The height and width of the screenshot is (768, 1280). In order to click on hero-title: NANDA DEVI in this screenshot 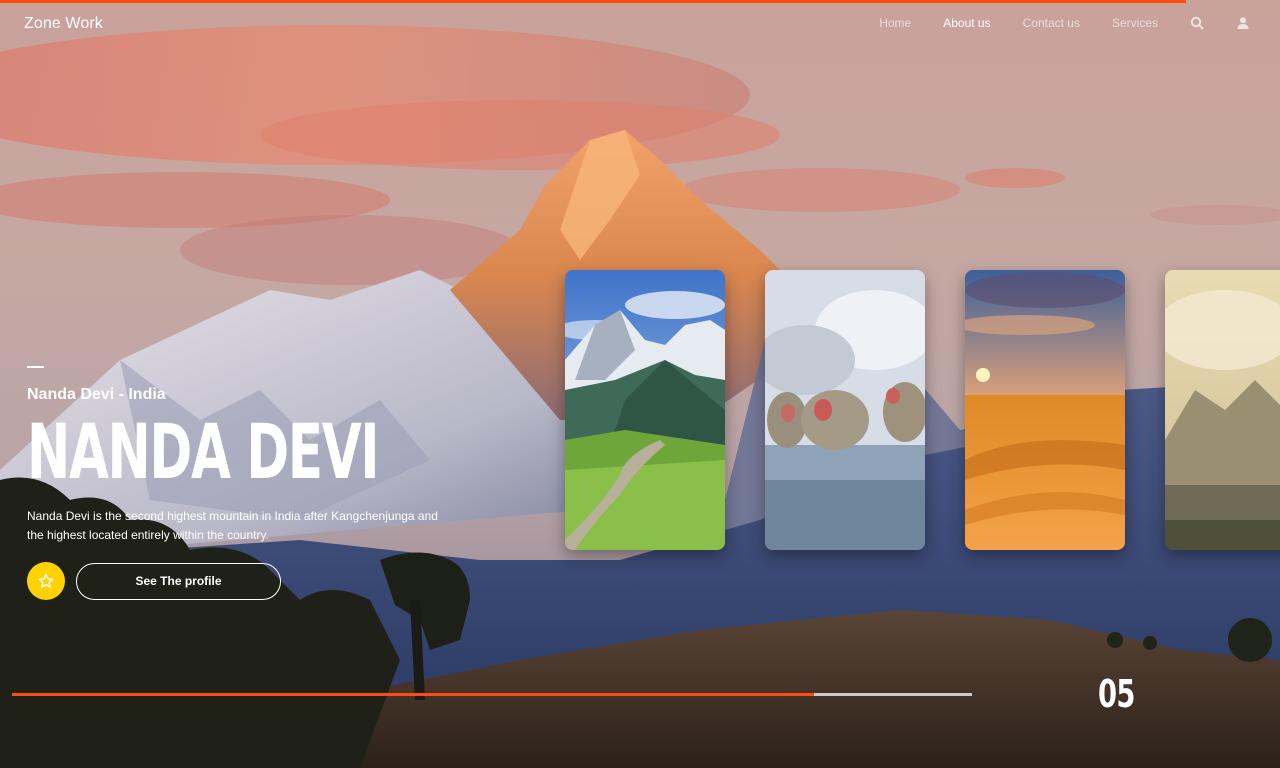, I will do `click(203, 451)`.